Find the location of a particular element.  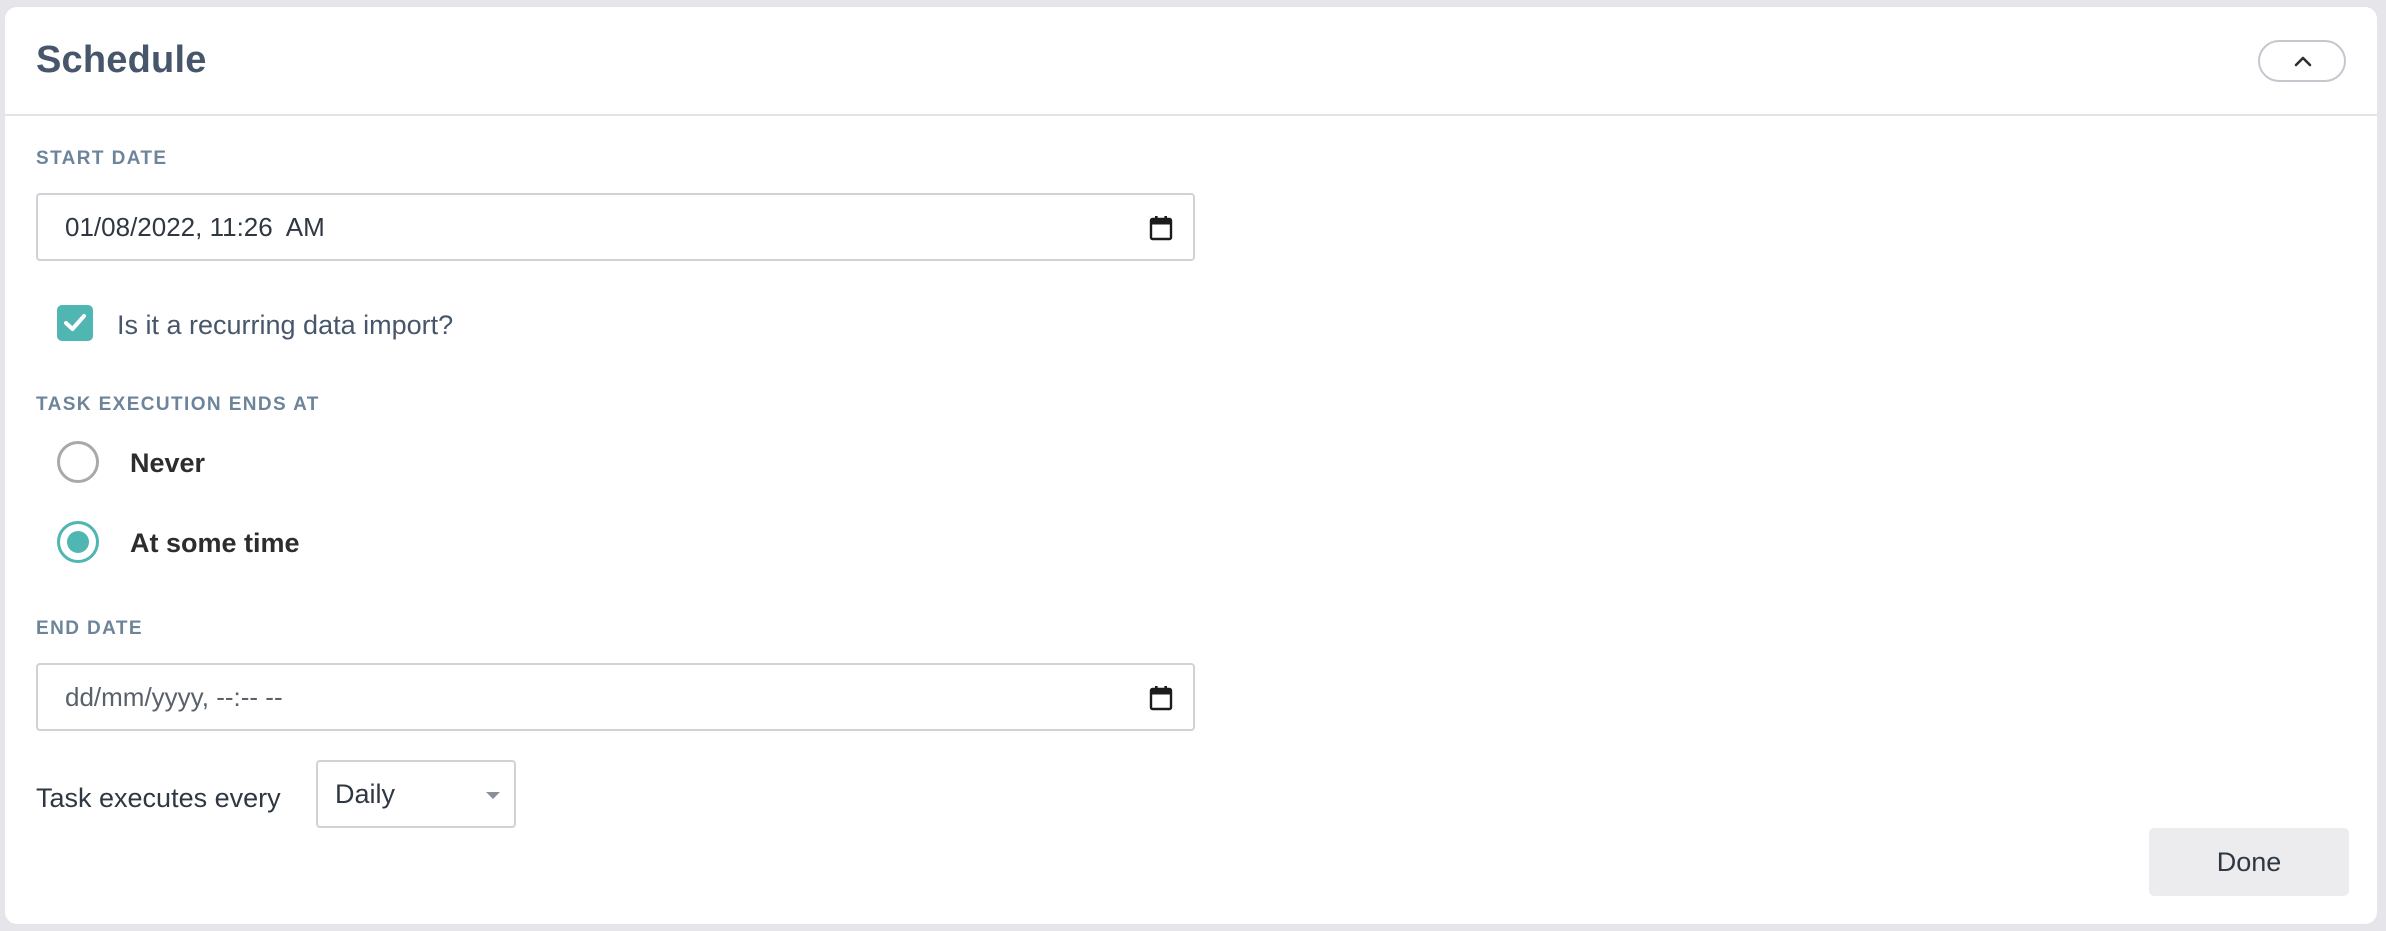

caret-down-icon is located at coordinates (493, 795).